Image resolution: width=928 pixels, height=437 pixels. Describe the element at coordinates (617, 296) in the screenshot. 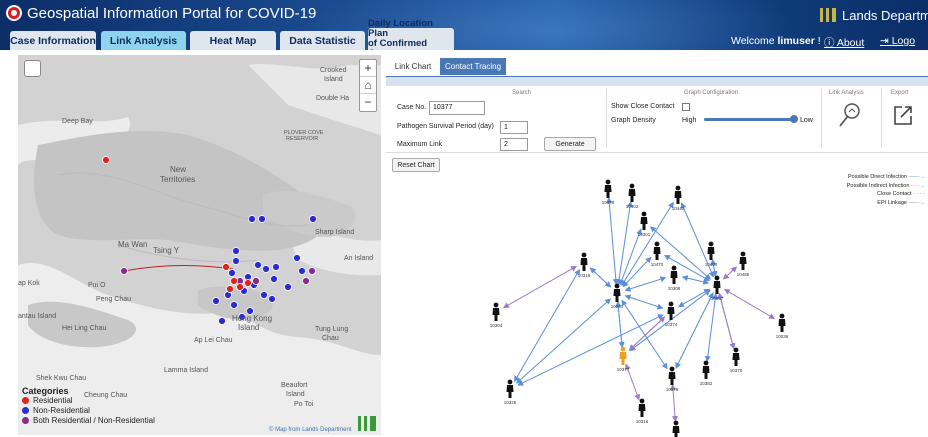

I see `graph-node: 10291` at that location.